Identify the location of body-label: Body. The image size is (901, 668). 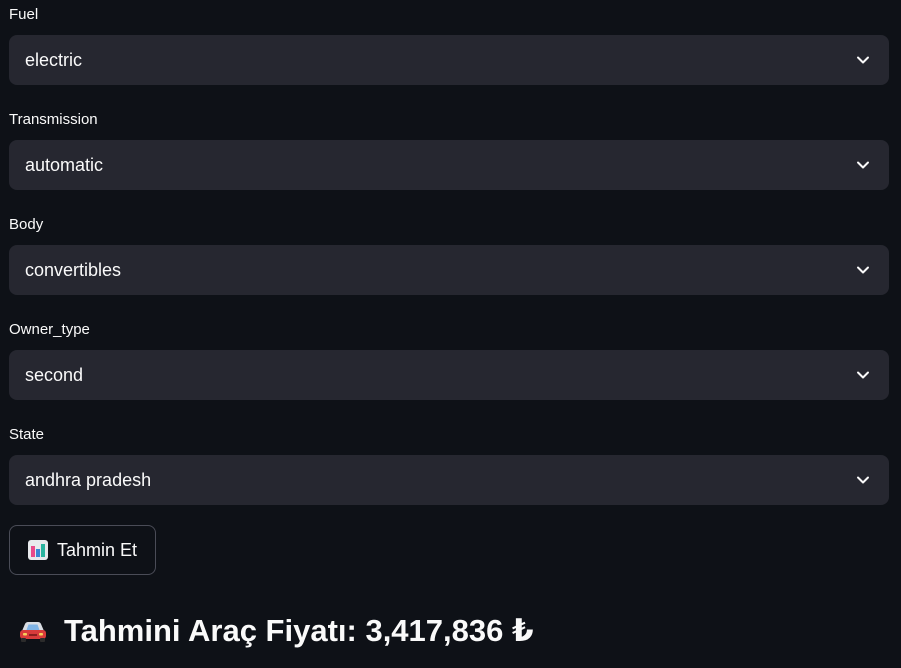
(26, 224).